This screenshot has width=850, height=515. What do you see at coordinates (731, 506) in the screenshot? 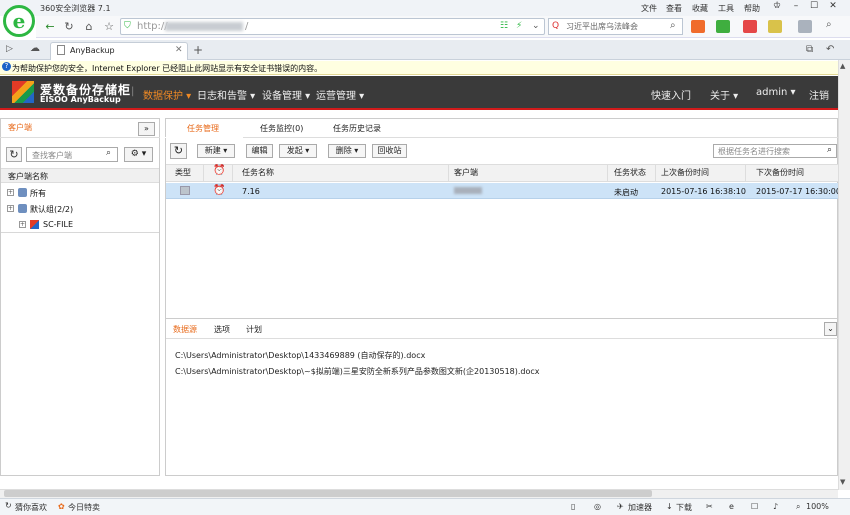
I see `ie-icon: e` at bounding box center [731, 506].